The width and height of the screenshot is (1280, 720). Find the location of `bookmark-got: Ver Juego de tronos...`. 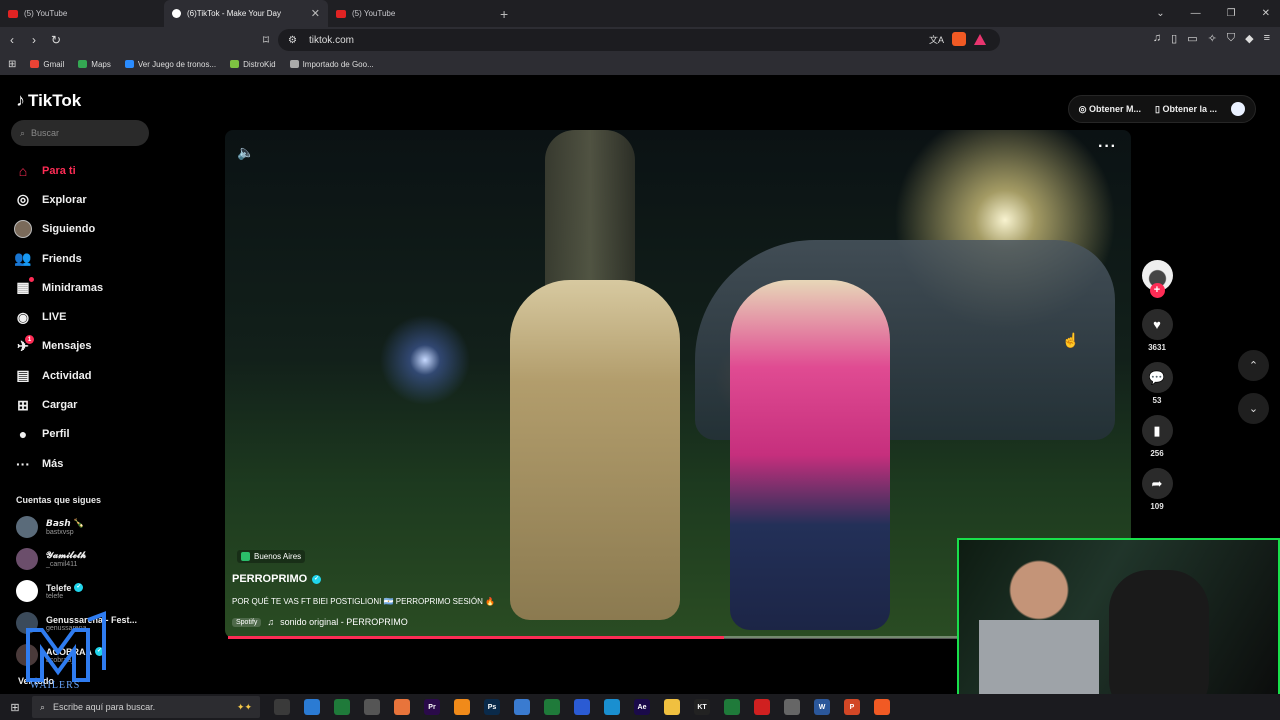

bookmark-got: Ver Juego de tronos... is located at coordinates (170, 64).